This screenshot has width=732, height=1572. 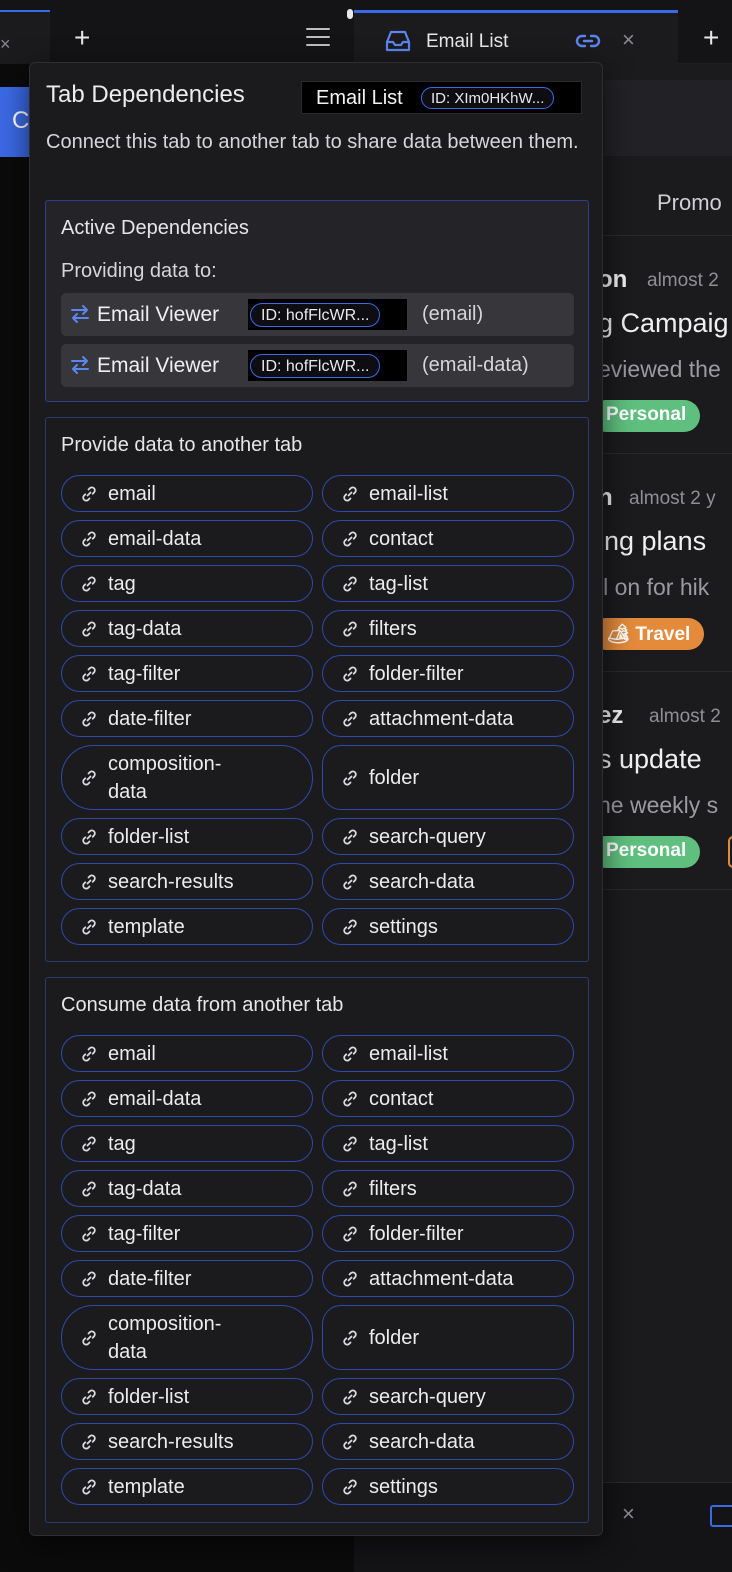 I want to click on menu-icon, so click(x=318, y=38).